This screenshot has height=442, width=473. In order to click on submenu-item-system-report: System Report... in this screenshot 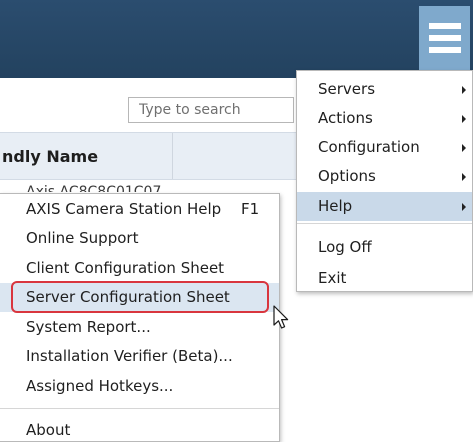, I will do `click(139, 327)`.